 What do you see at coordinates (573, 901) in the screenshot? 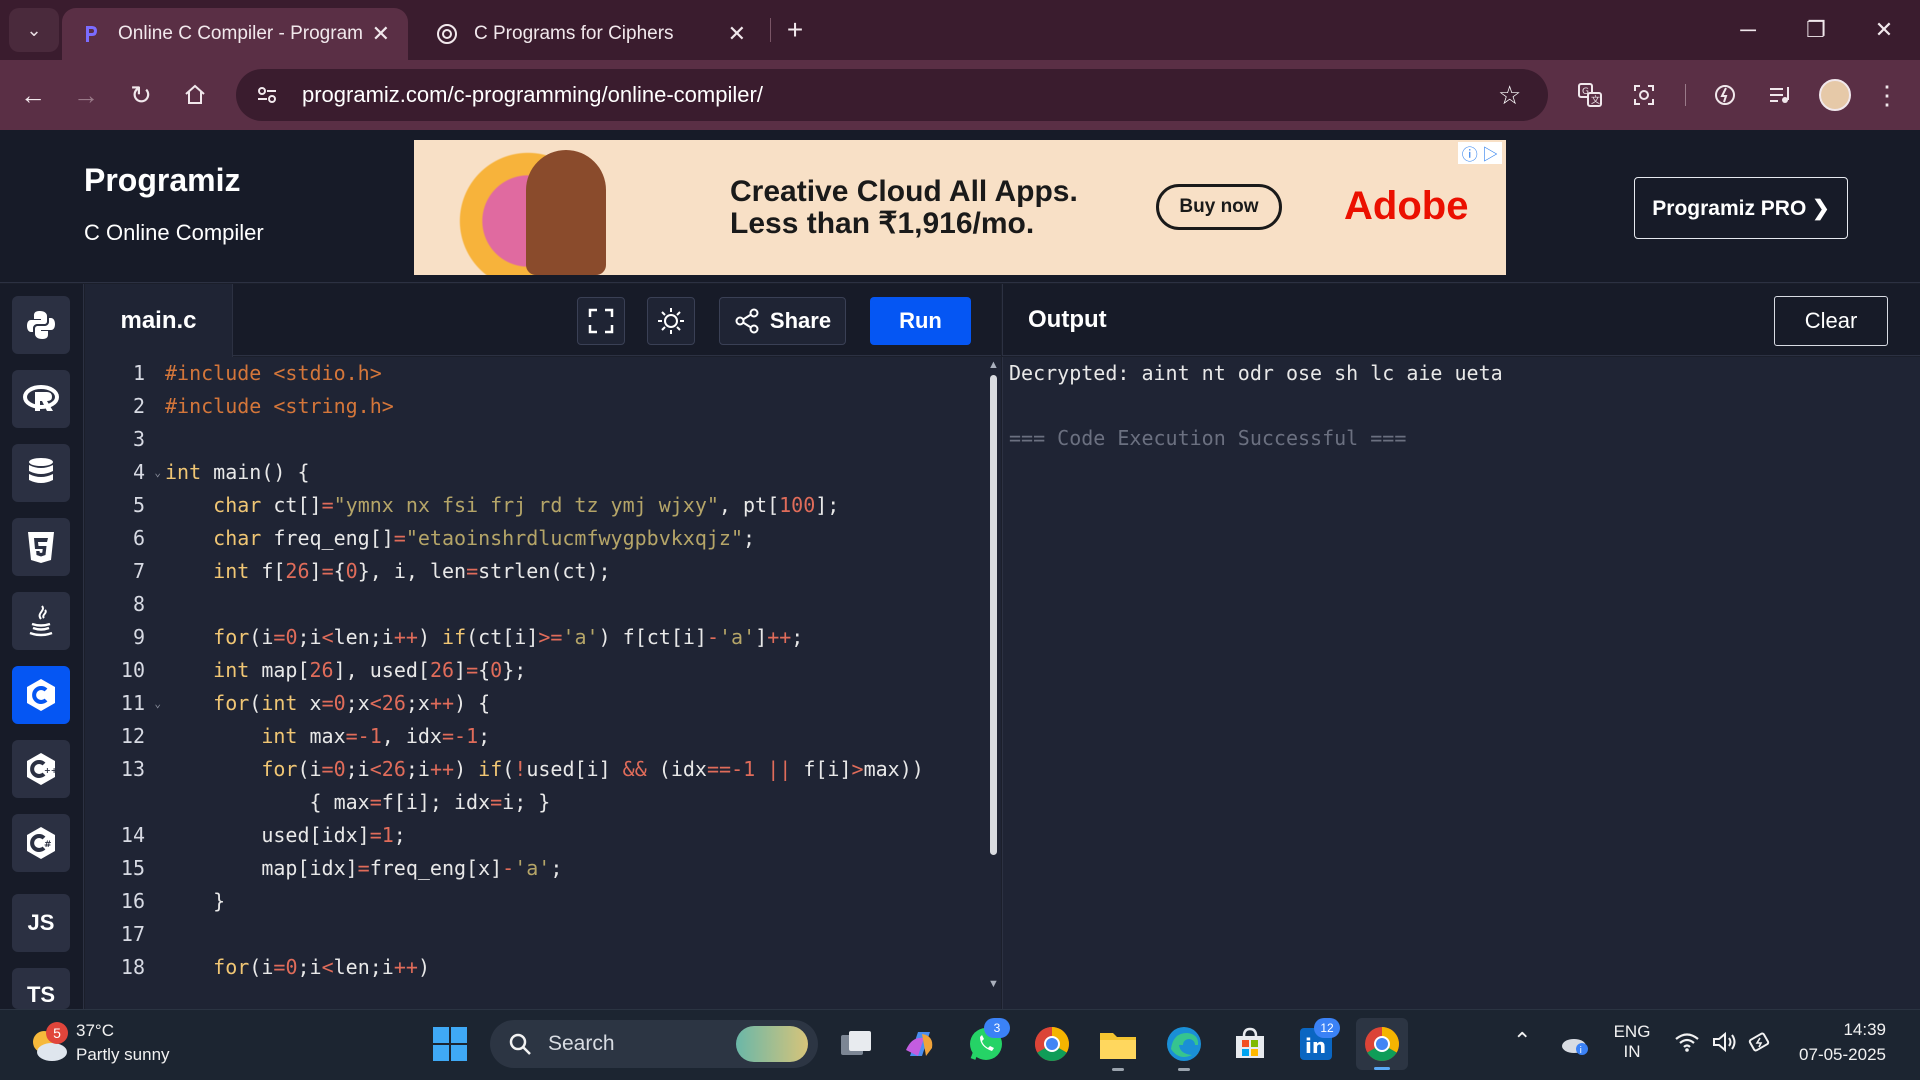
I see `code-line: }` at bounding box center [573, 901].